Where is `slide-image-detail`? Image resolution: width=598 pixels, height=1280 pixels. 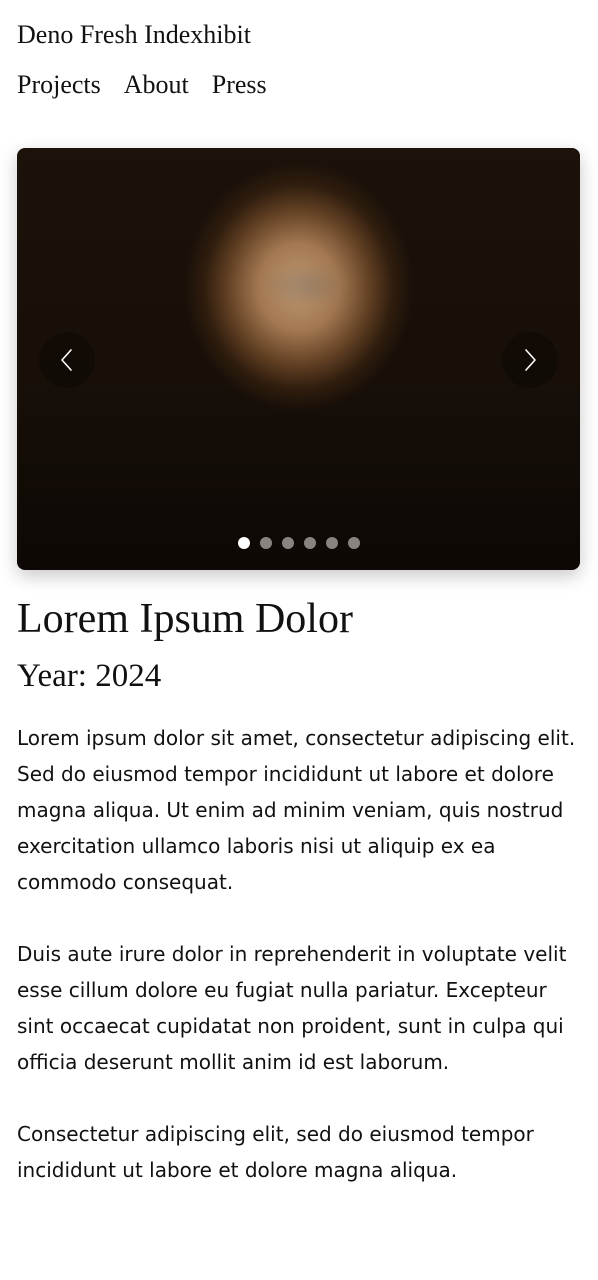 slide-image-detail is located at coordinates (305, 286).